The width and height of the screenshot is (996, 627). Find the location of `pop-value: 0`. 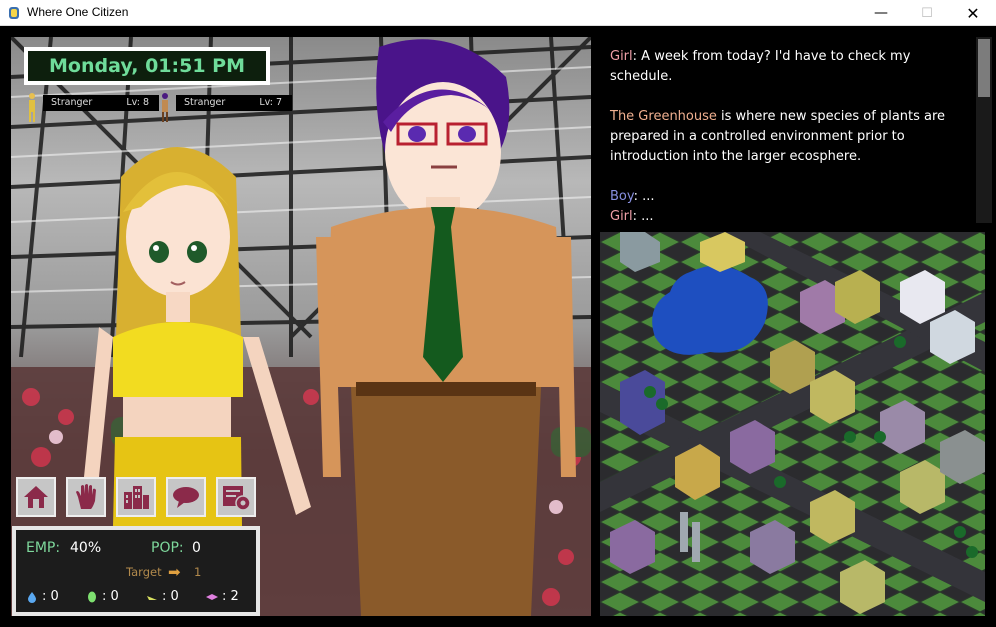

pop-value: 0 is located at coordinates (196, 548).